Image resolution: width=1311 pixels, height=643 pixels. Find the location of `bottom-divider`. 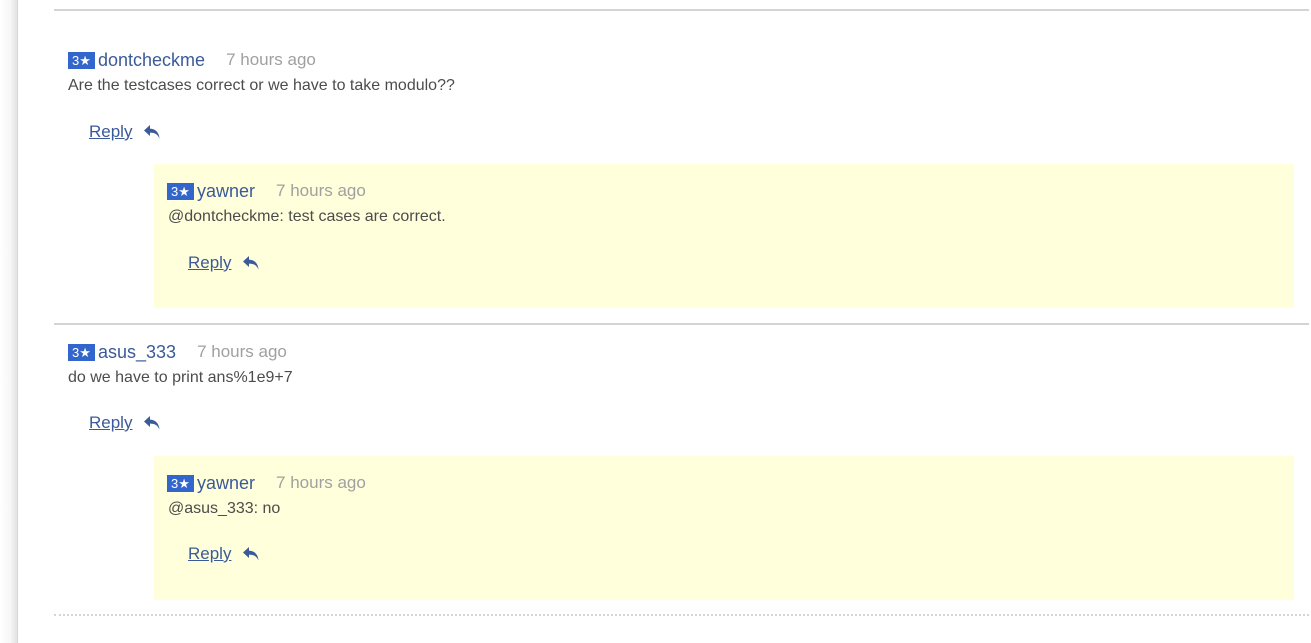

bottom-divider is located at coordinates (681, 615).